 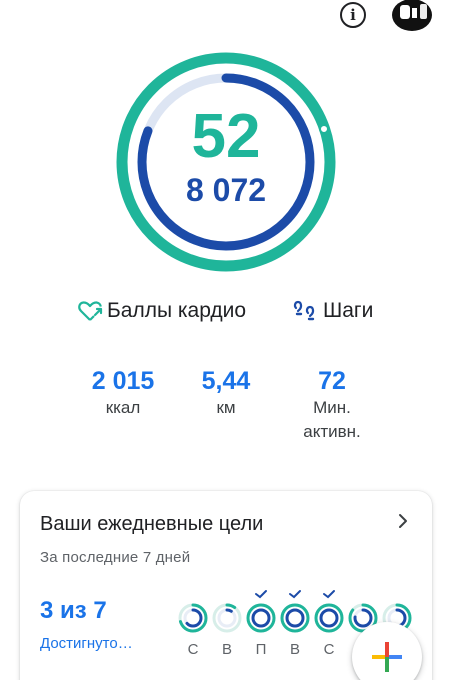 What do you see at coordinates (332, 381) in the screenshot?
I see `move-minutes-value: 72` at bounding box center [332, 381].